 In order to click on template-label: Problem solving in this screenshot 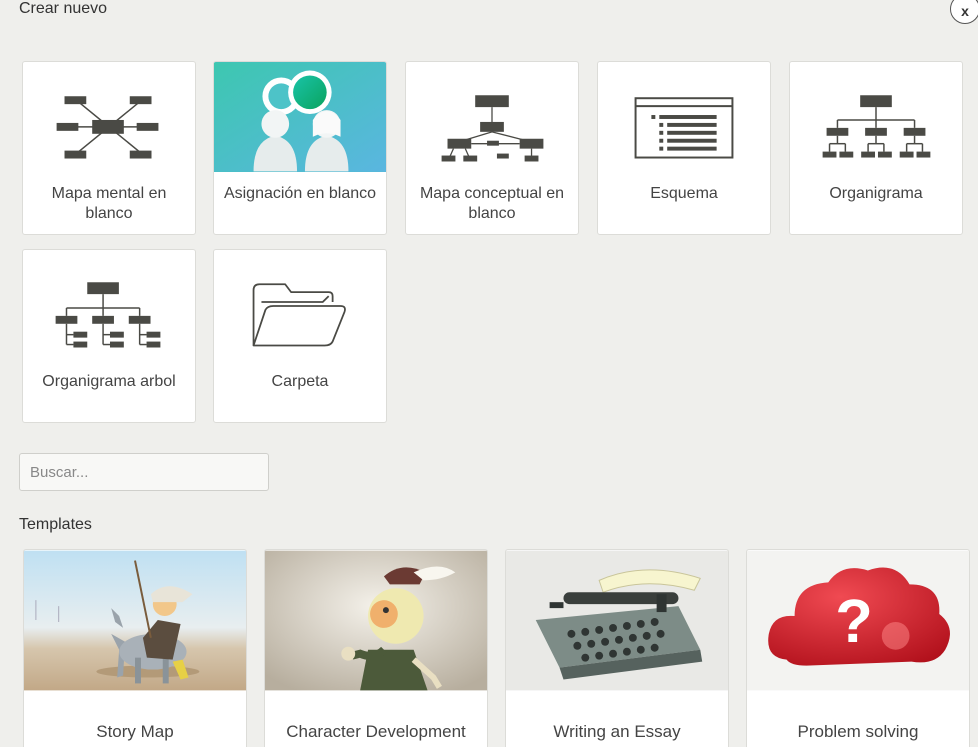, I will do `click(858, 731)`.